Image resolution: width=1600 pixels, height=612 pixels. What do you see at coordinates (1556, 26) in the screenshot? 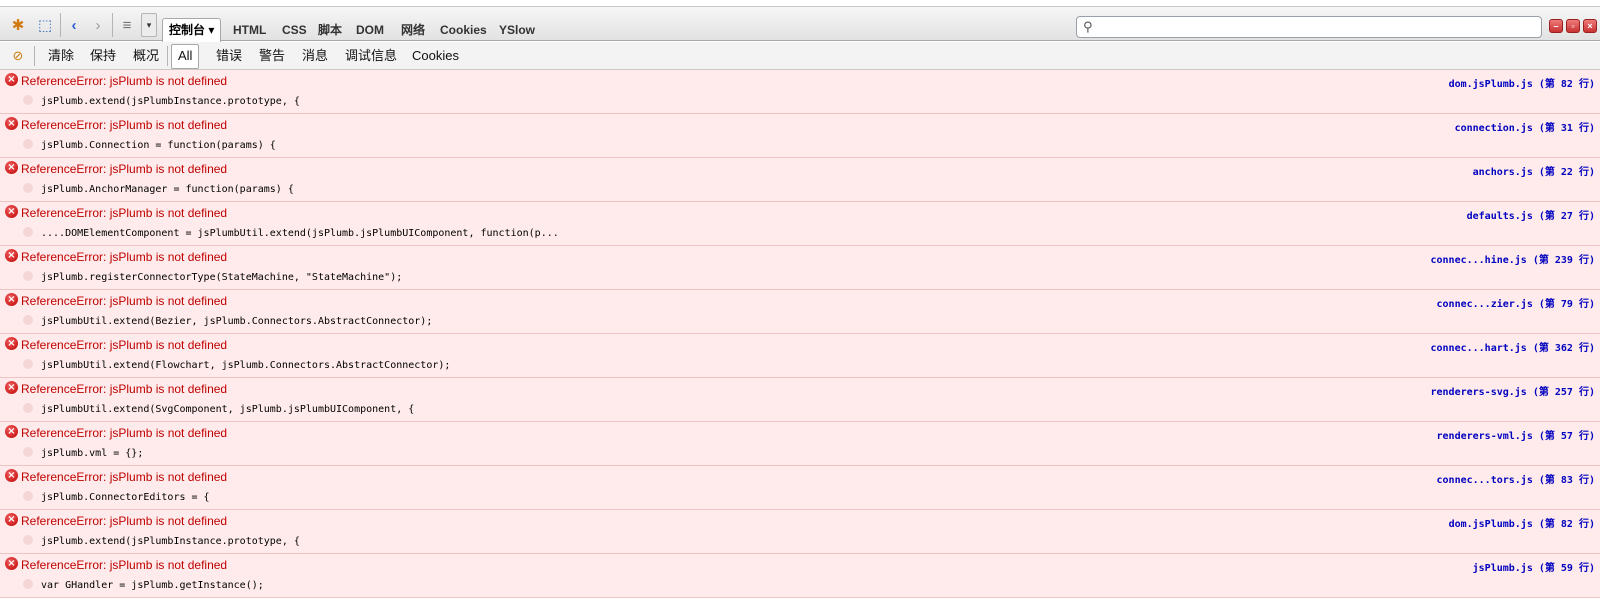
I see `minimize-icon: –` at bounding box center [1556, 26].